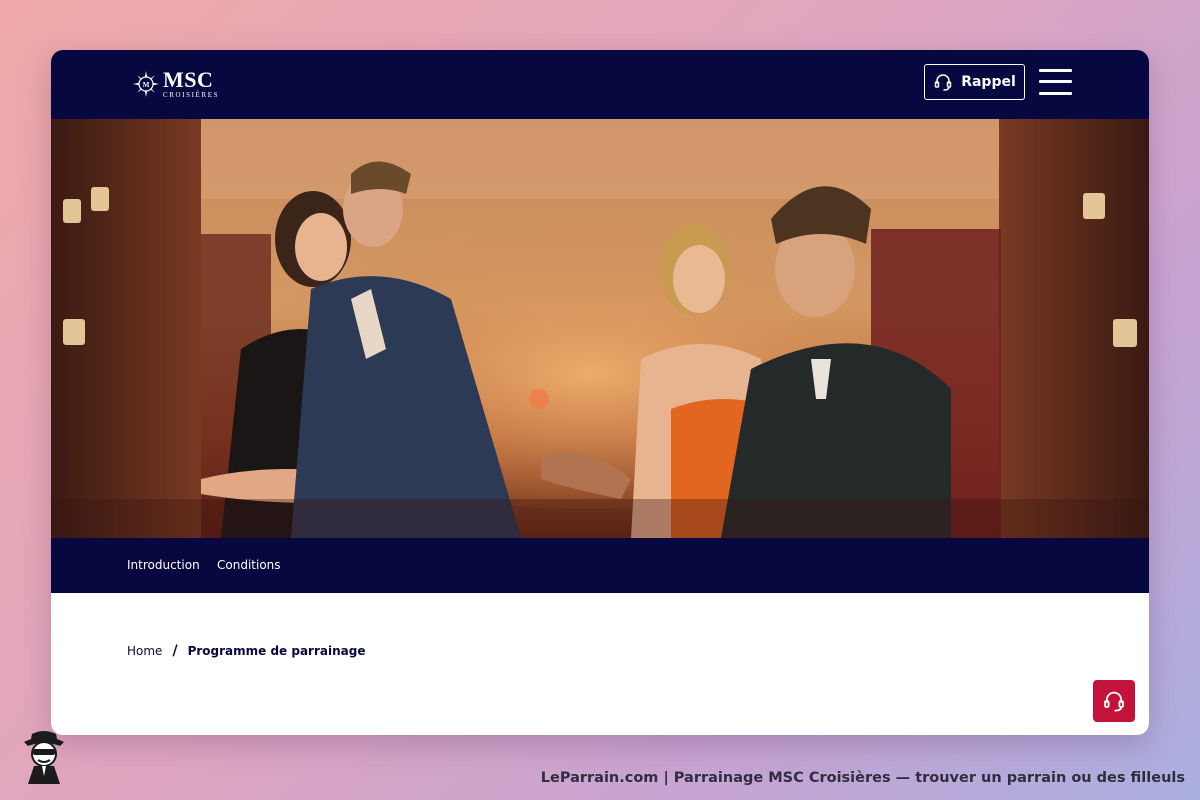 The image size is (1200, 800). I want to click on rappel-label: Rappel, so click(988, 82).